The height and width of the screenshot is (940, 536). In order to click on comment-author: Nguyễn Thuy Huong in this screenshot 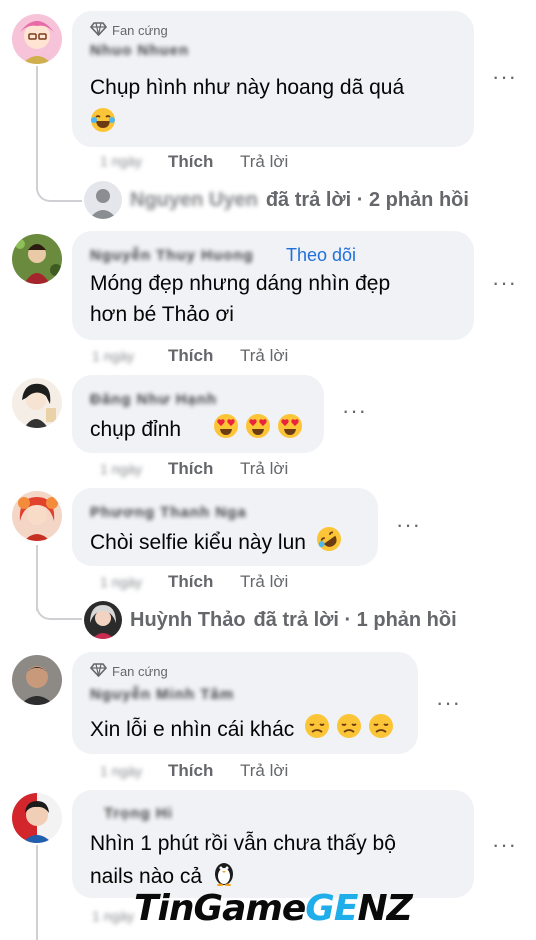, I will do `click(172, 255)`.